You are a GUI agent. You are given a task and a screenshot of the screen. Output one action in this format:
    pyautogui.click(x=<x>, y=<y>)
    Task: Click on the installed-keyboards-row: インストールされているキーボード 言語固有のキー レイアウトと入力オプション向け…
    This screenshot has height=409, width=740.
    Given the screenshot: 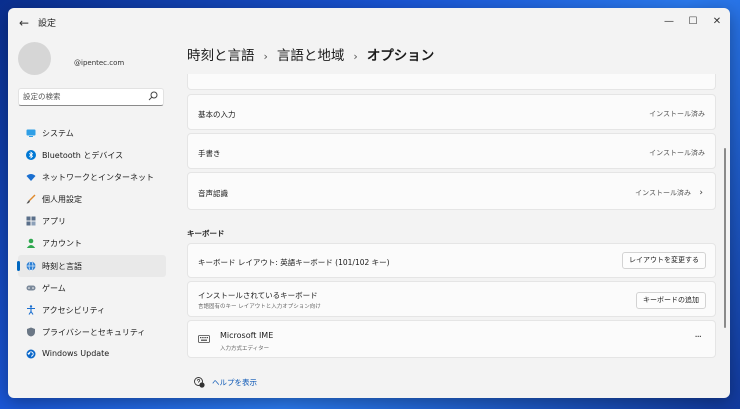 What is the action you would take?
    pyautogui.click(x=451, y=299)
    